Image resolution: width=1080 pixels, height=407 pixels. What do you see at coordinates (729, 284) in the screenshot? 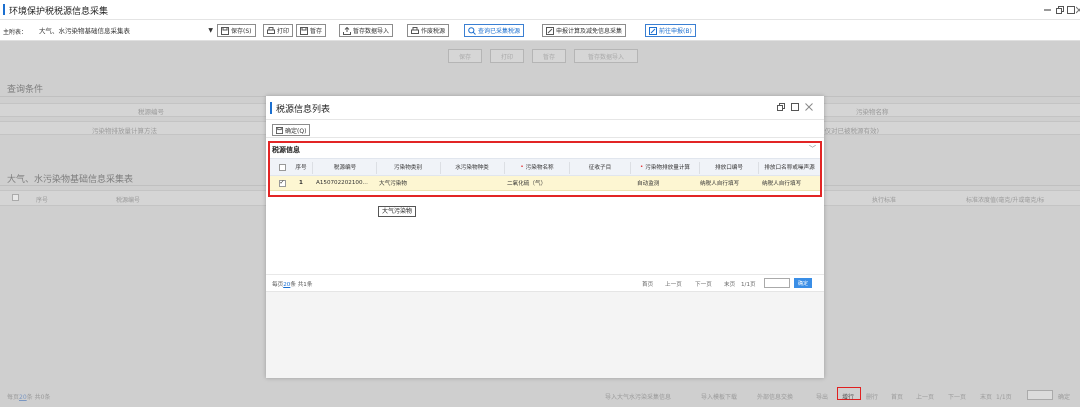
I see `last-page-link: 末页` at bounding box center [729, 284].